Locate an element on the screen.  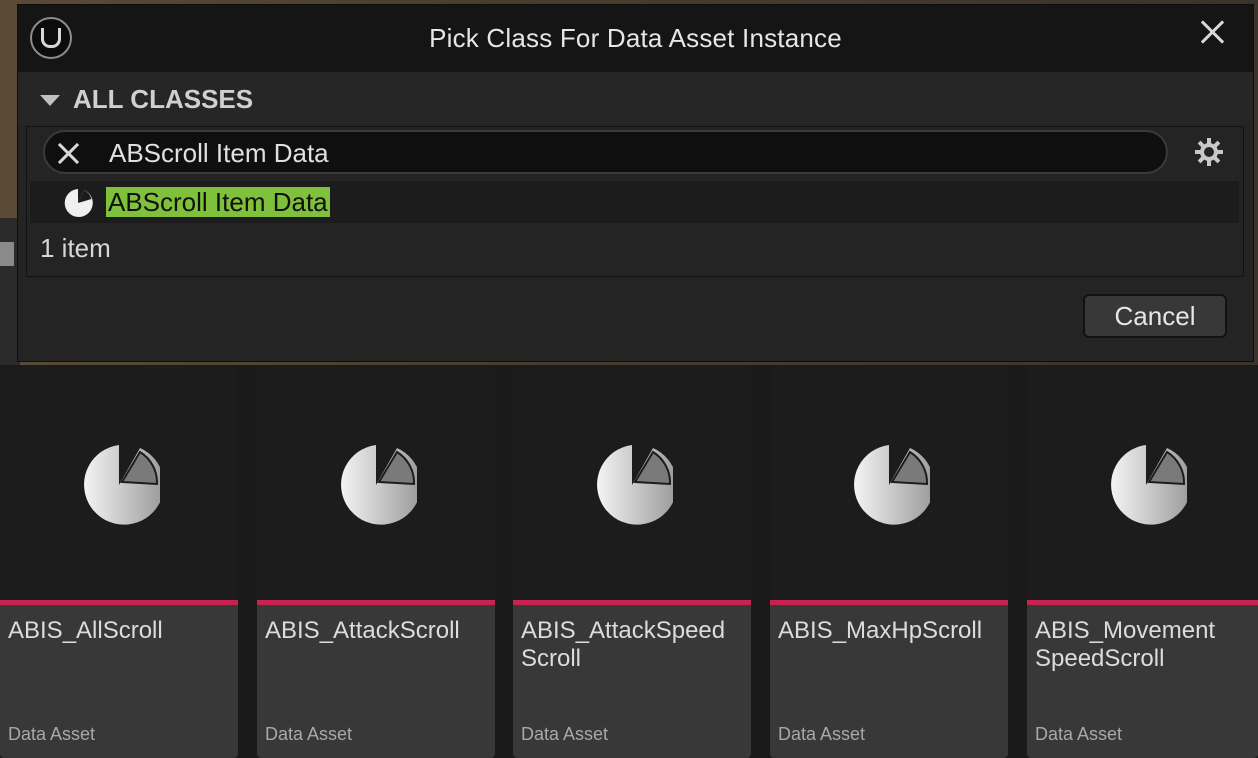
asset-info: ABIS_AttackScroll Data Asset is located at coordinates (376, 681).